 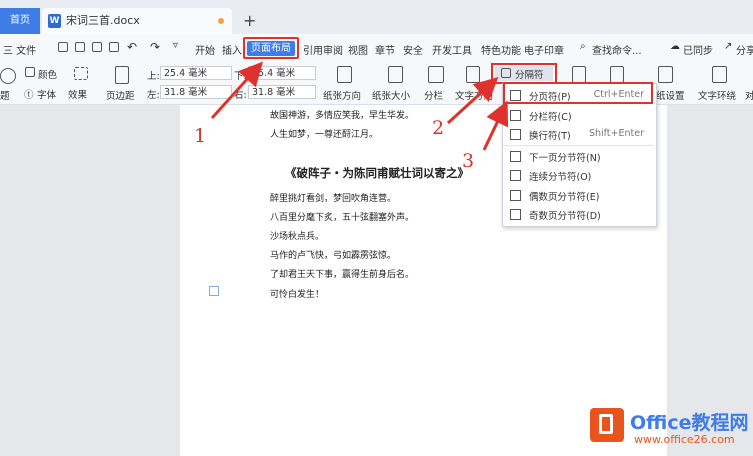 I want to click on annotation-number-2: 2, so click(x=438, y=128).